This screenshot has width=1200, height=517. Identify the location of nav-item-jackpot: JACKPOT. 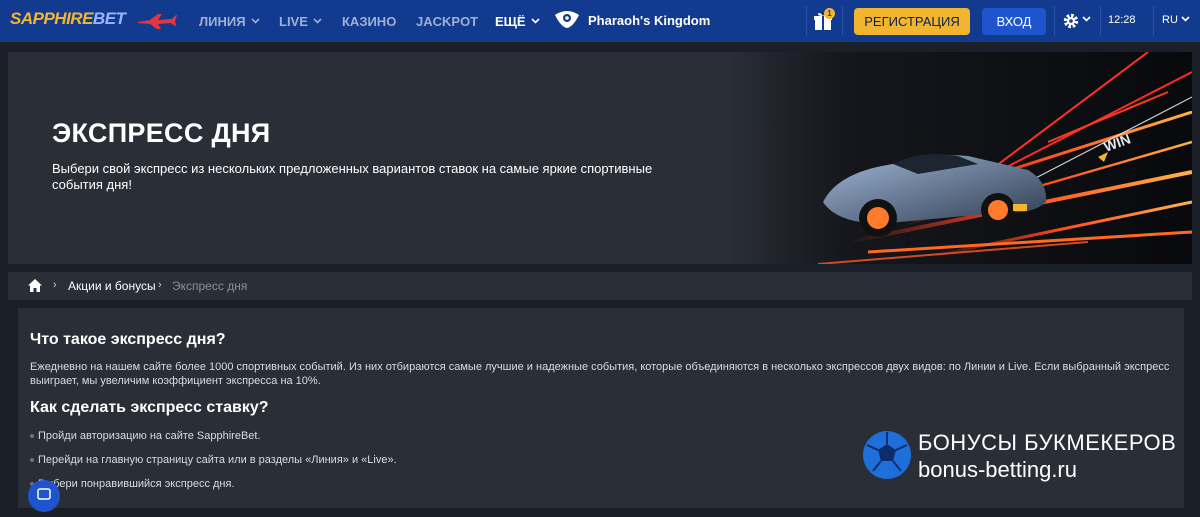
(447, 21).